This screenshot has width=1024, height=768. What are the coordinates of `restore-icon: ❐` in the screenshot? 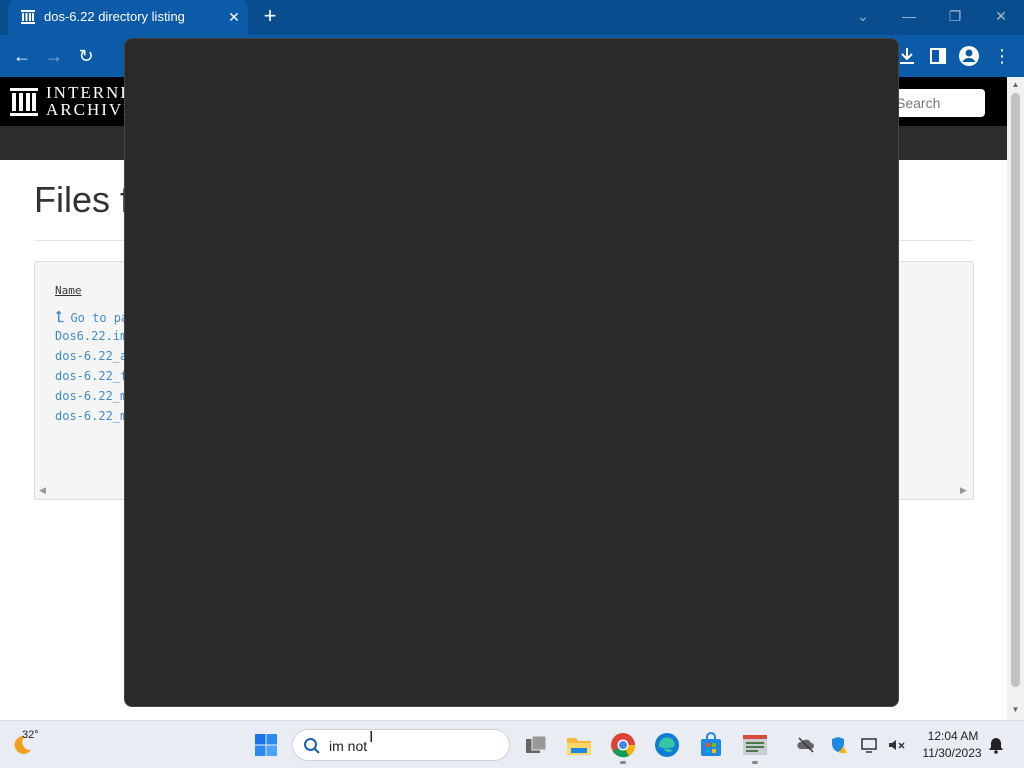 It's located at (955, 16).